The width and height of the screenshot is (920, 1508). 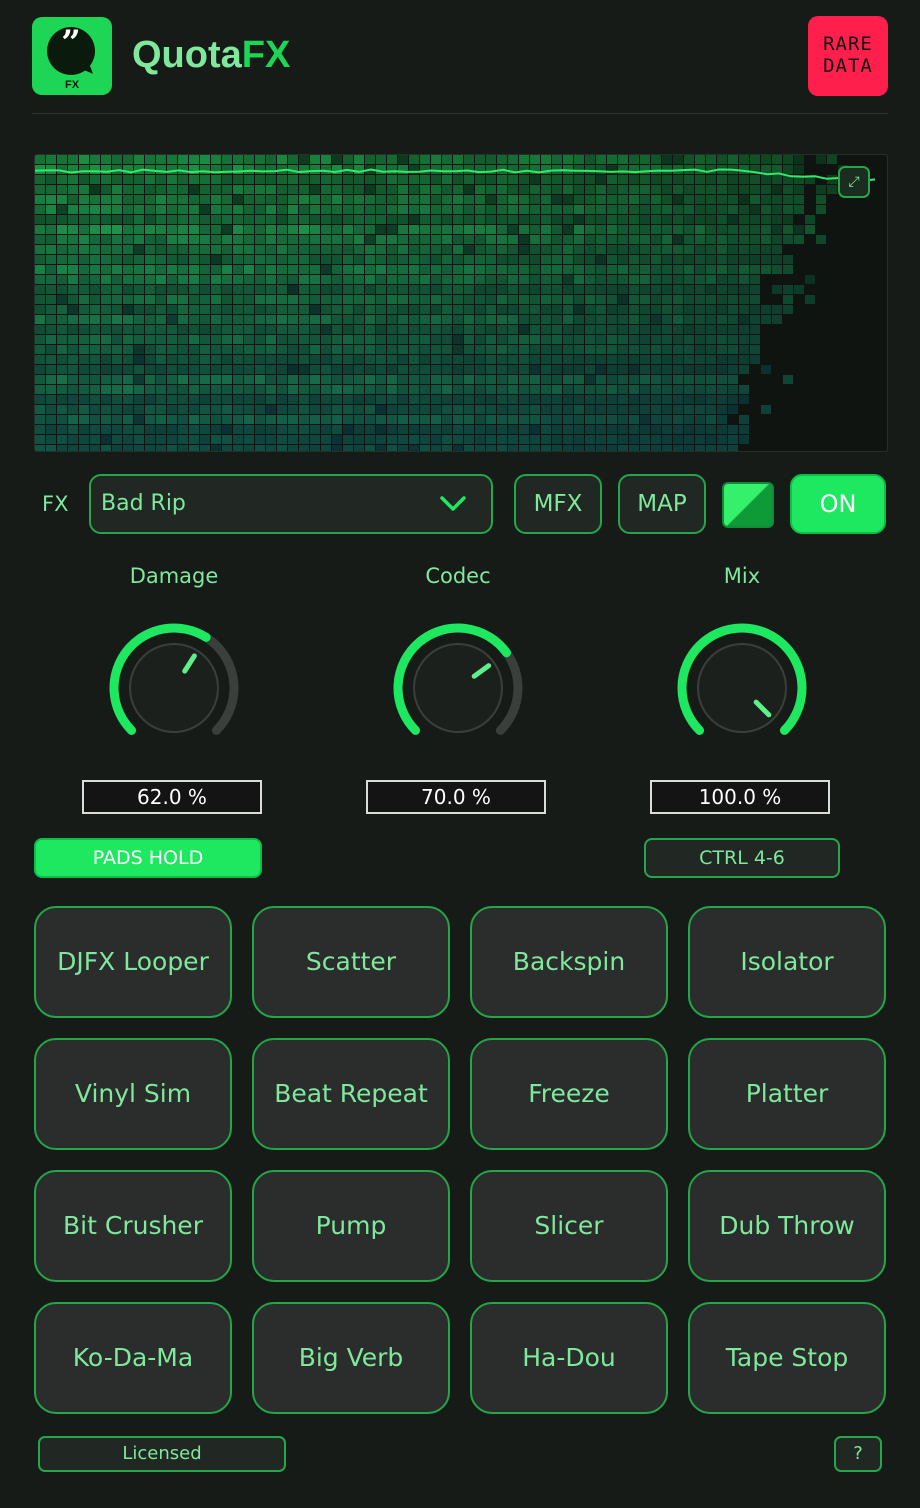 What do you see at coordinates (854, 182) in the screenshot?
I see `expand-button: ⤢` at bounding box center [854, 182].